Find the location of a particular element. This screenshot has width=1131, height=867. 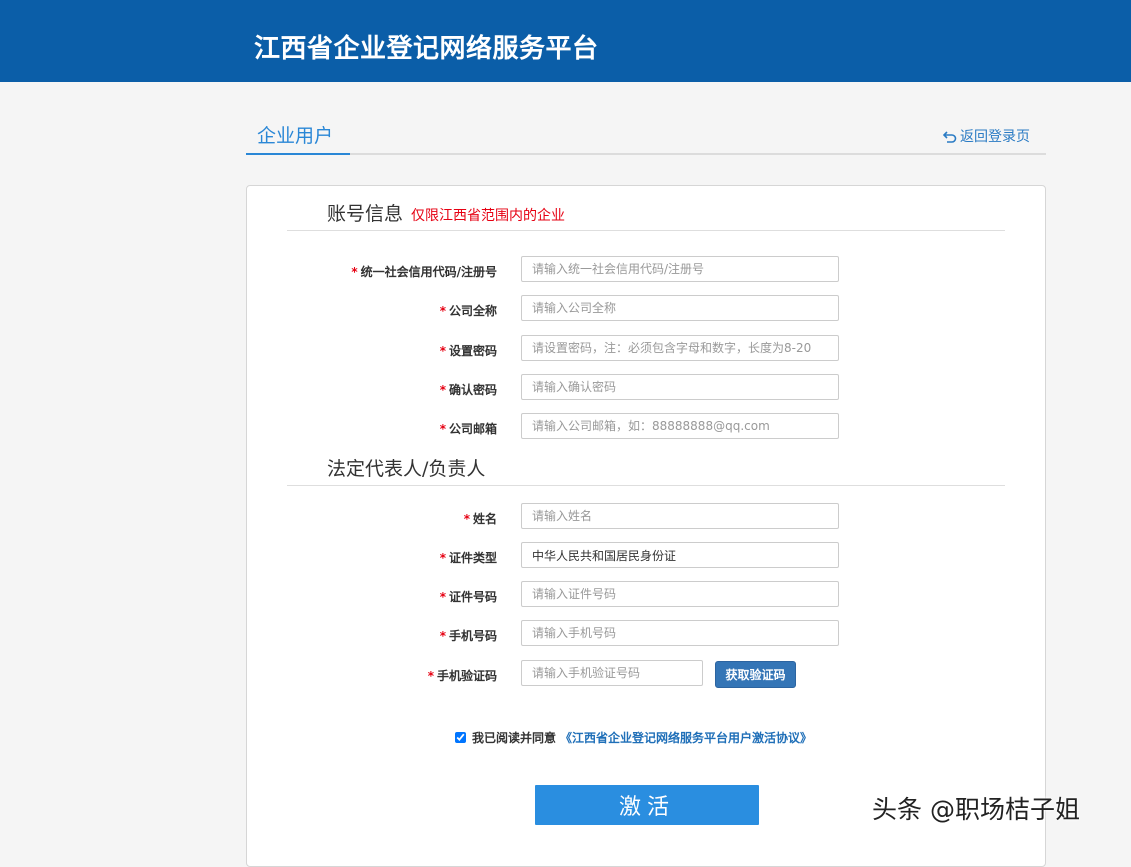

back-link-label: 返回登录页 is located at coordinates (995, 137).